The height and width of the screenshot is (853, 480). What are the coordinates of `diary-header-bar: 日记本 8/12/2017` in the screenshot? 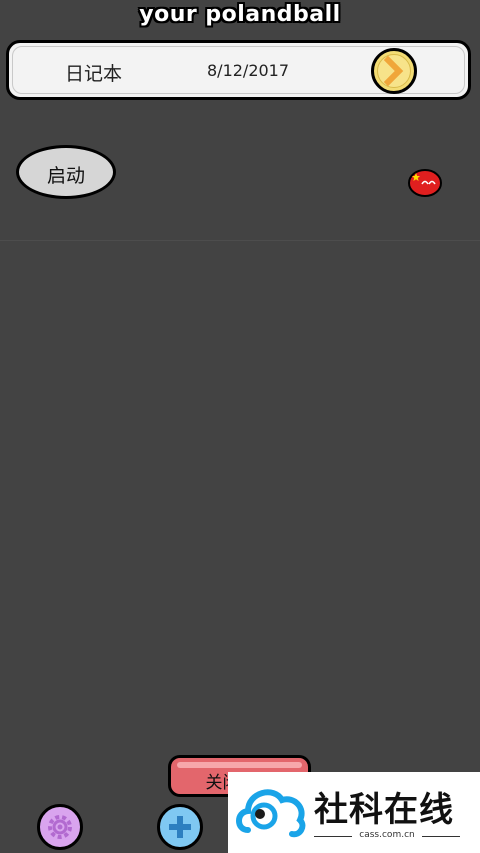 It's located at (238, 70).